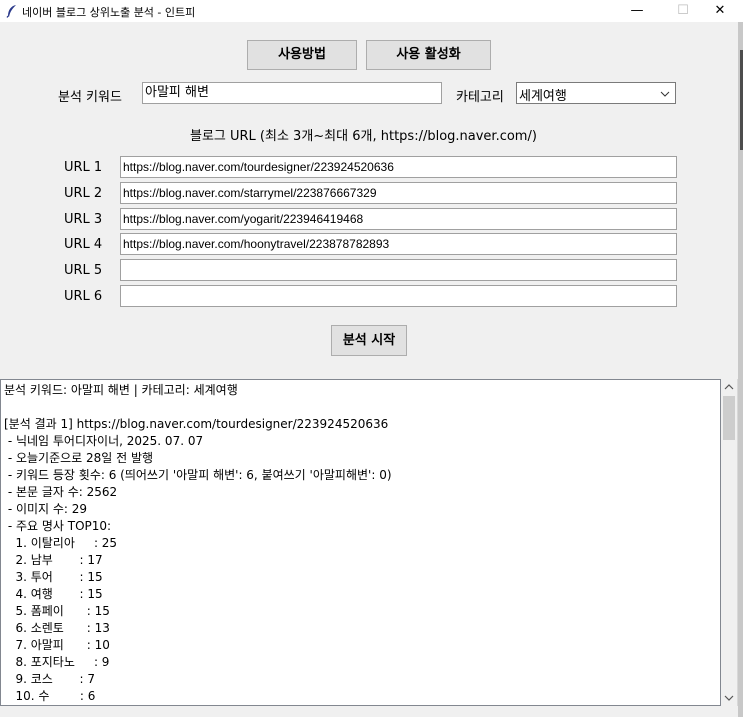 Image resolution: width=743 pixels, height=717 pixels. I want to click on url-label-5: URL 5, so click(83, 270).